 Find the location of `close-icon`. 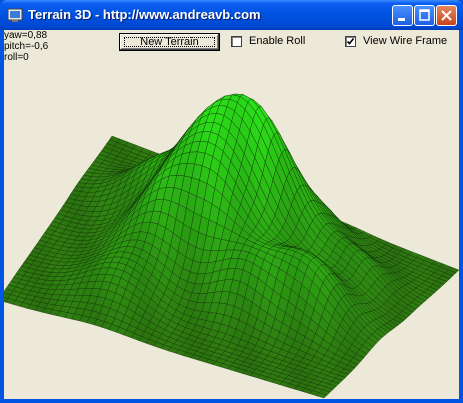

close-icon is located at coordinates (446, 15).